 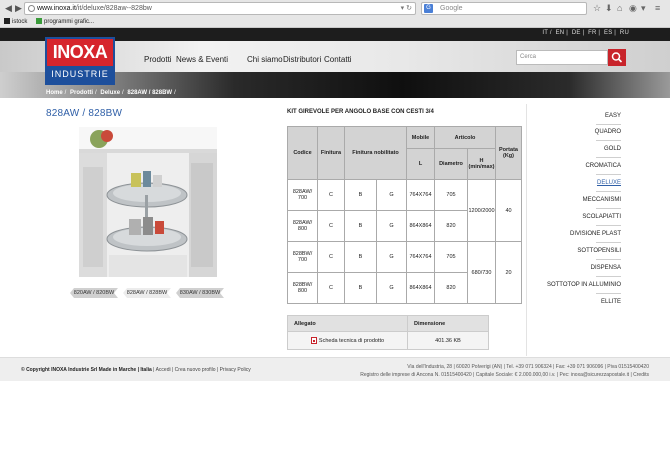 What do you see at coordinates (608, 33) in the screenshot?
I see `lang-es: ES` at bounding box center [608, 33].